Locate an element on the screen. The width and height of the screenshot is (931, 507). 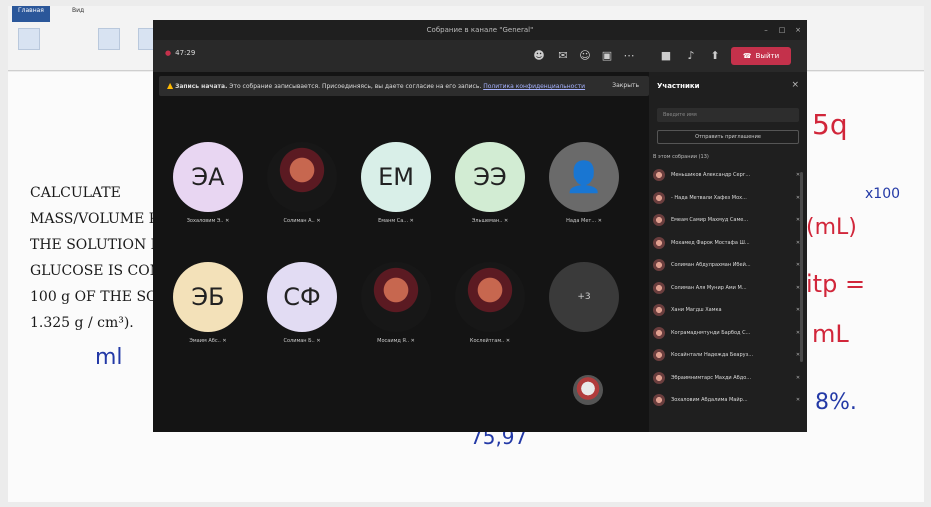
participant-row: Емеам Самир Махмуд Саме... ✕ is located at coordinates (728, 220).